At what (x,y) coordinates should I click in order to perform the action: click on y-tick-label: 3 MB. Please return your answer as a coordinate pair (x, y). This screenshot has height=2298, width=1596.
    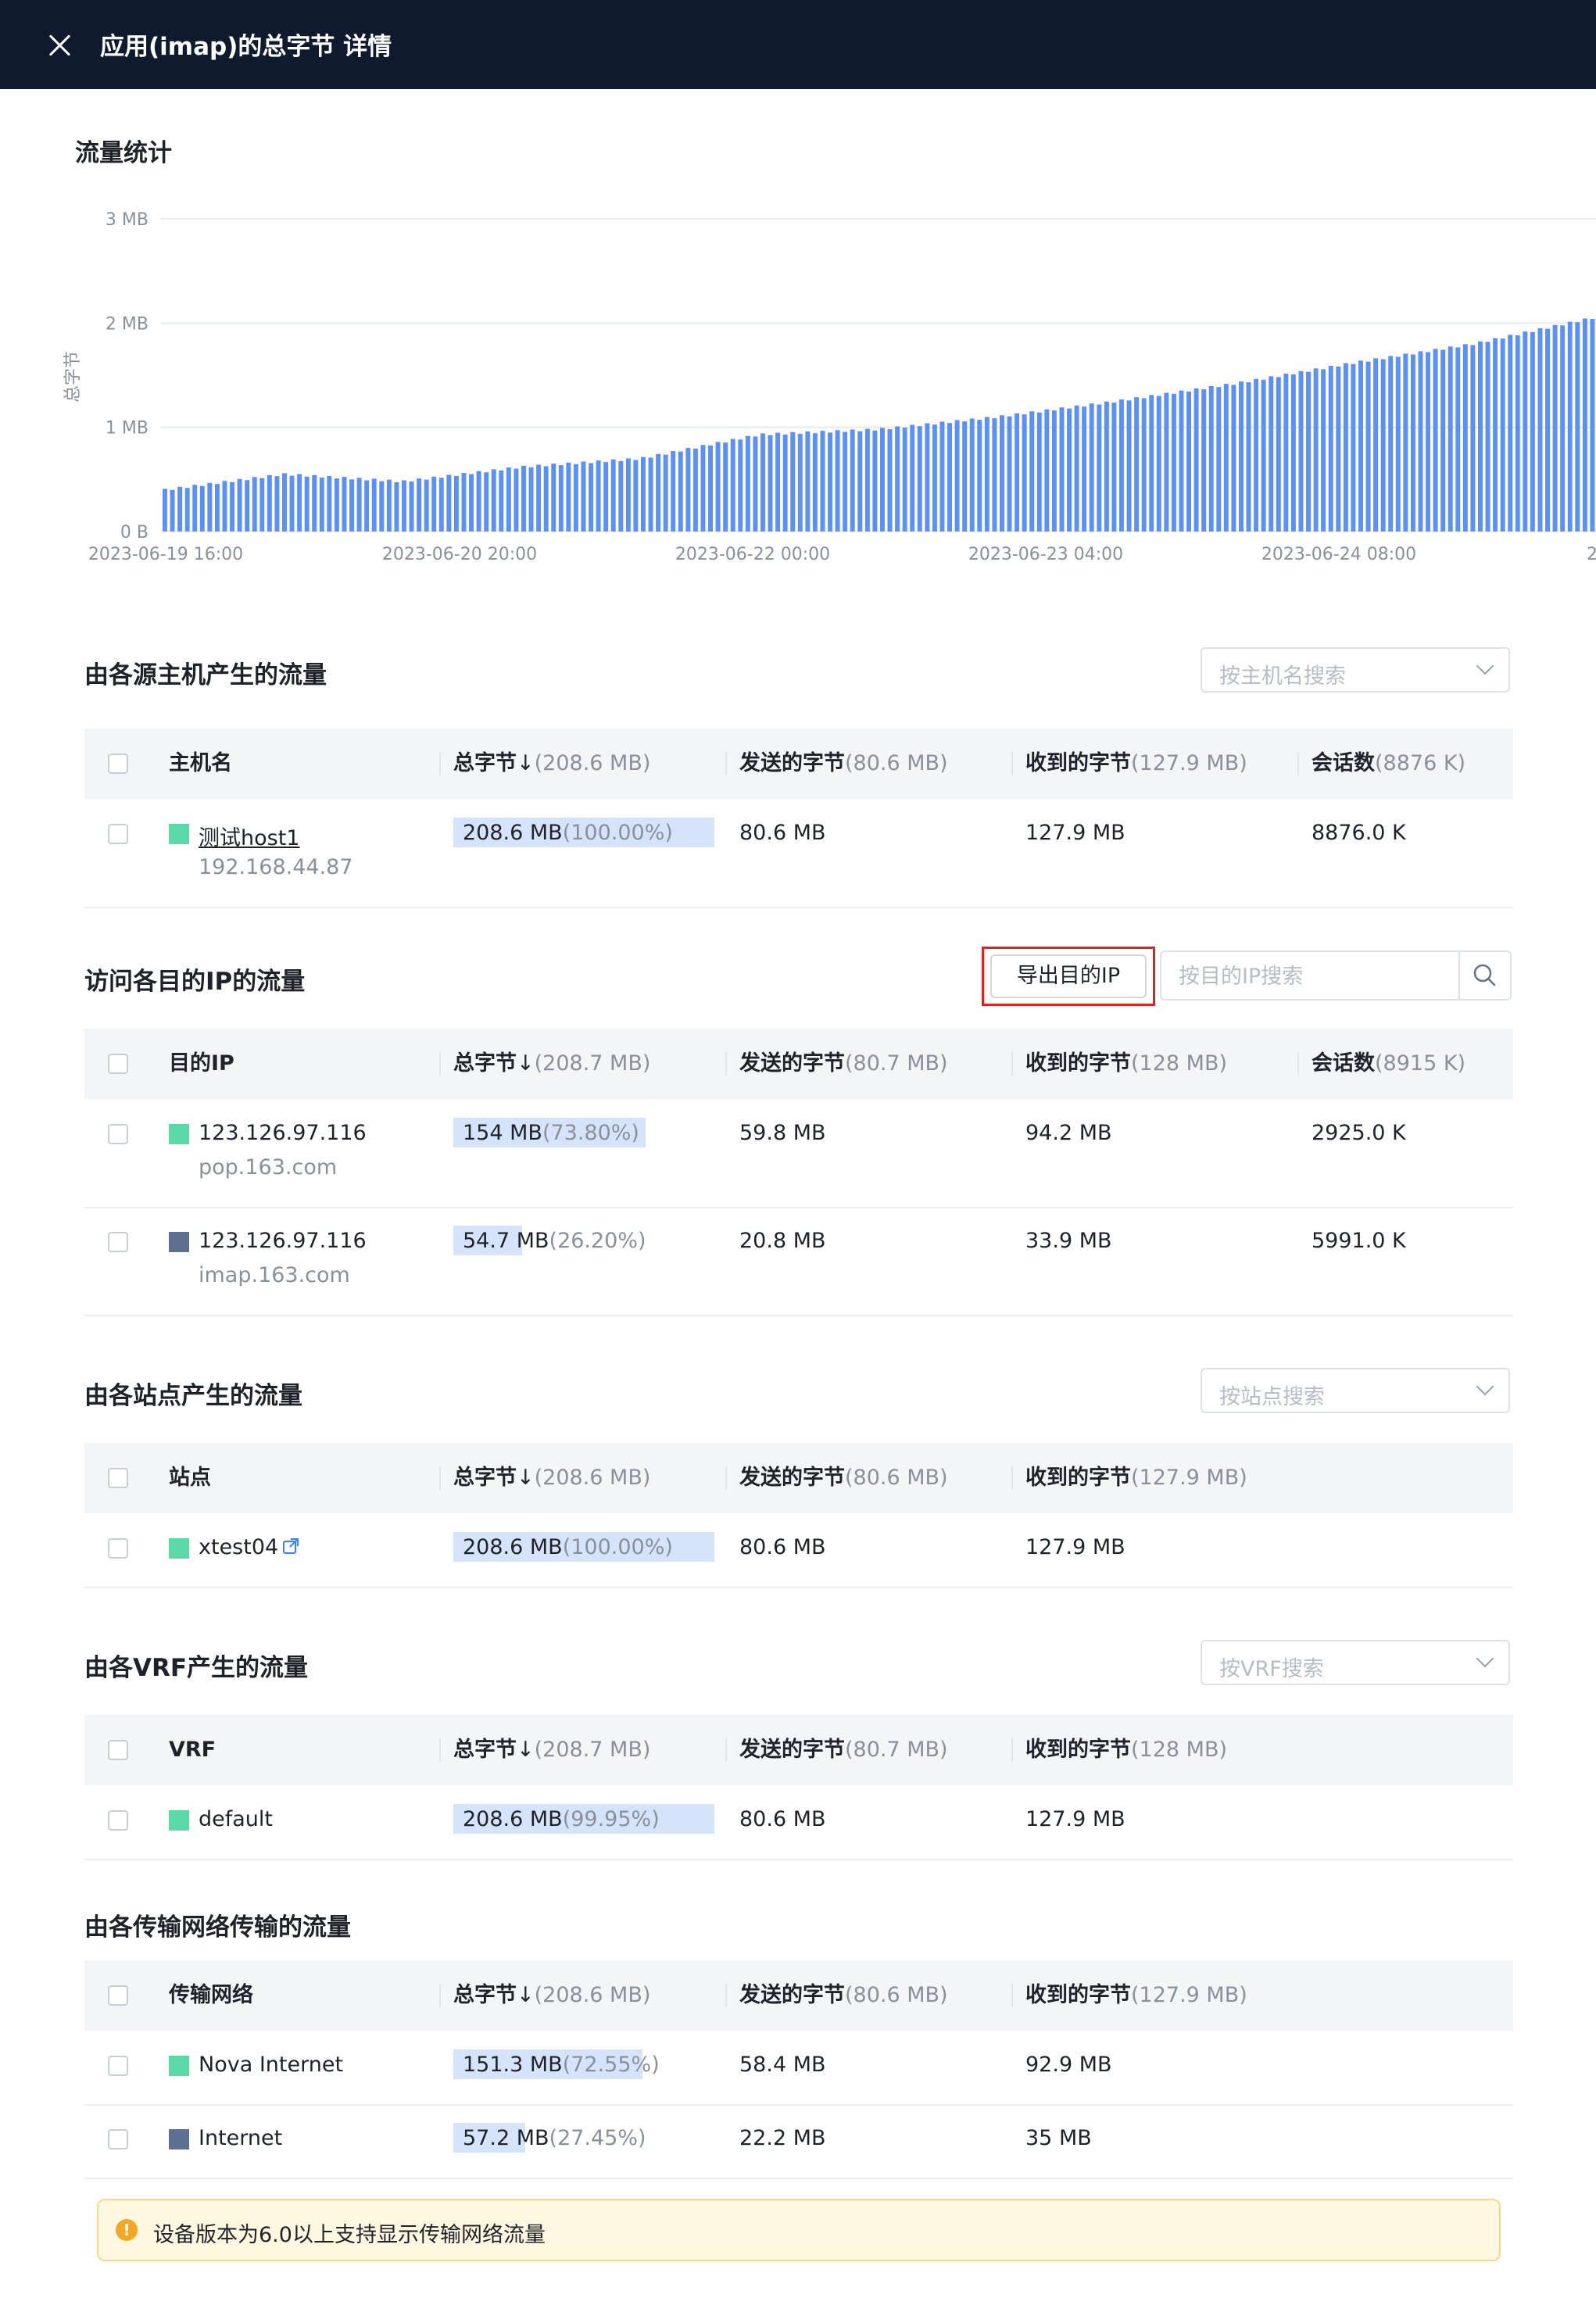
    Looking at the image, I should click on (127, 220).